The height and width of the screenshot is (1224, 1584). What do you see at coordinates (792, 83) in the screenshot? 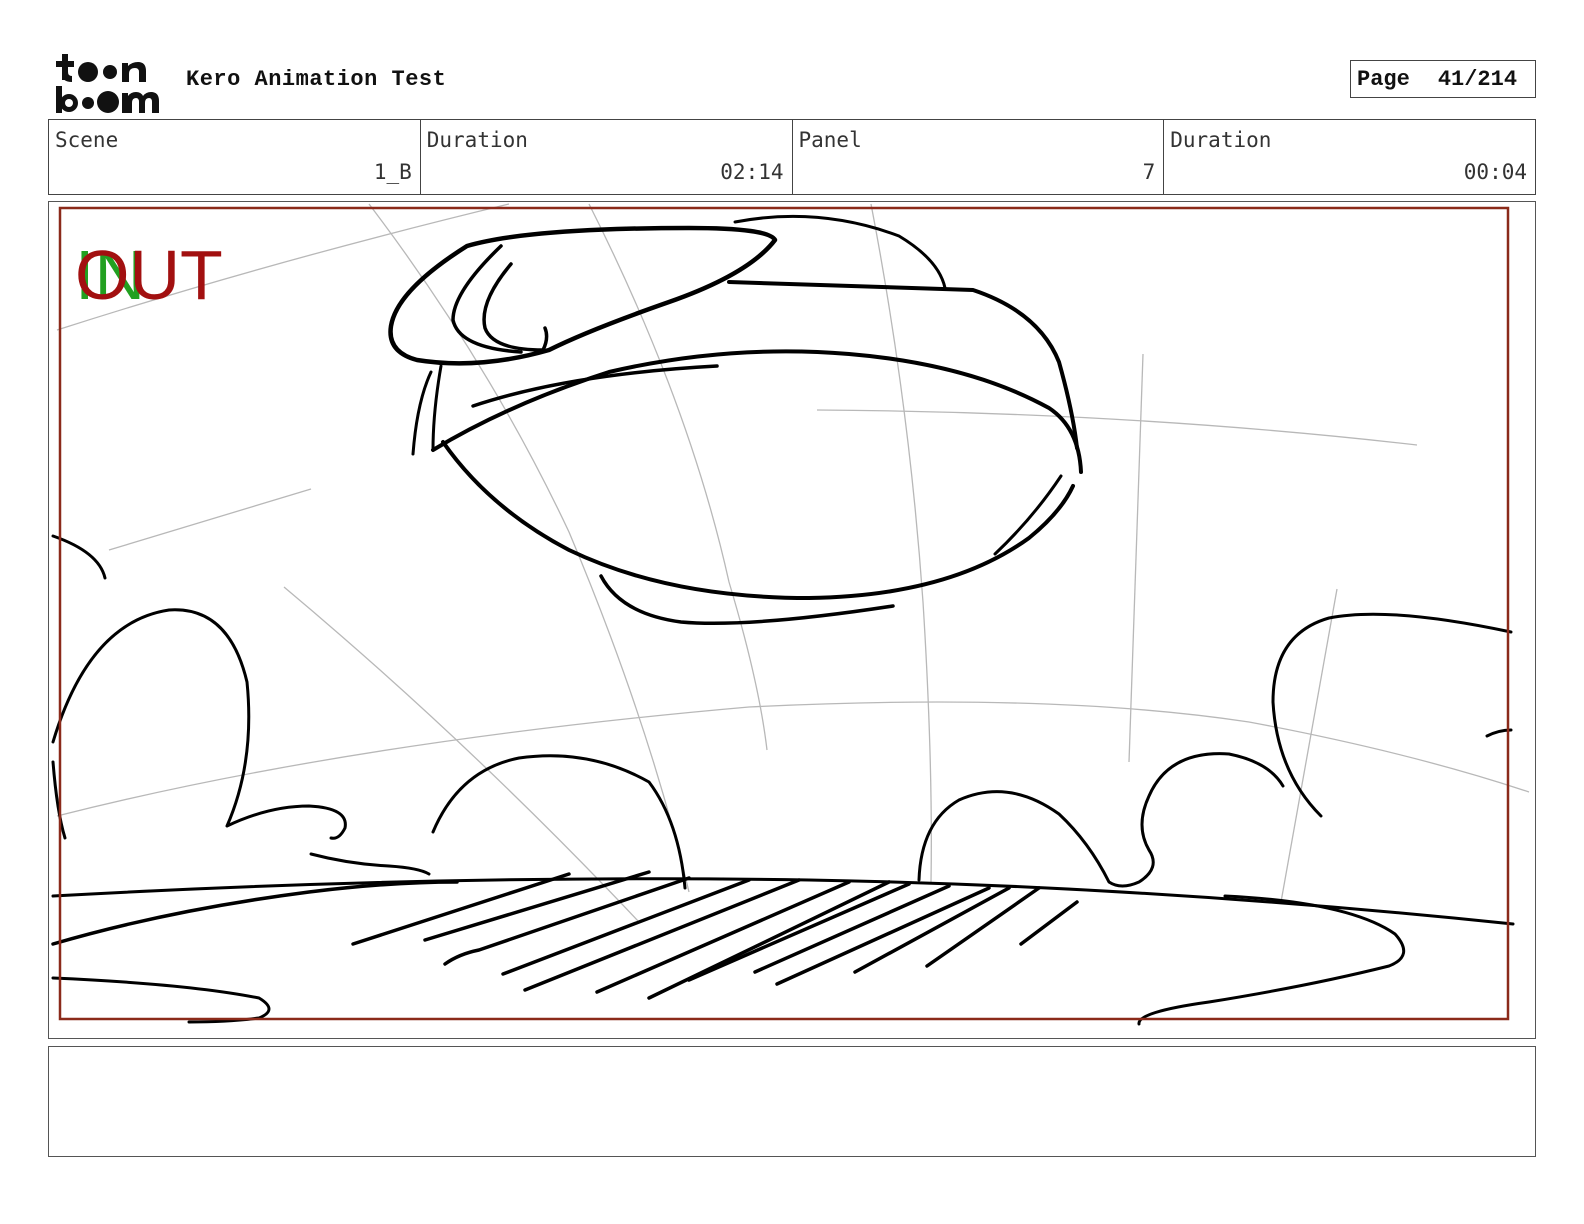
I see `page-header: Kero Animation Test Page 41/214` at bounding box center [792, 83].